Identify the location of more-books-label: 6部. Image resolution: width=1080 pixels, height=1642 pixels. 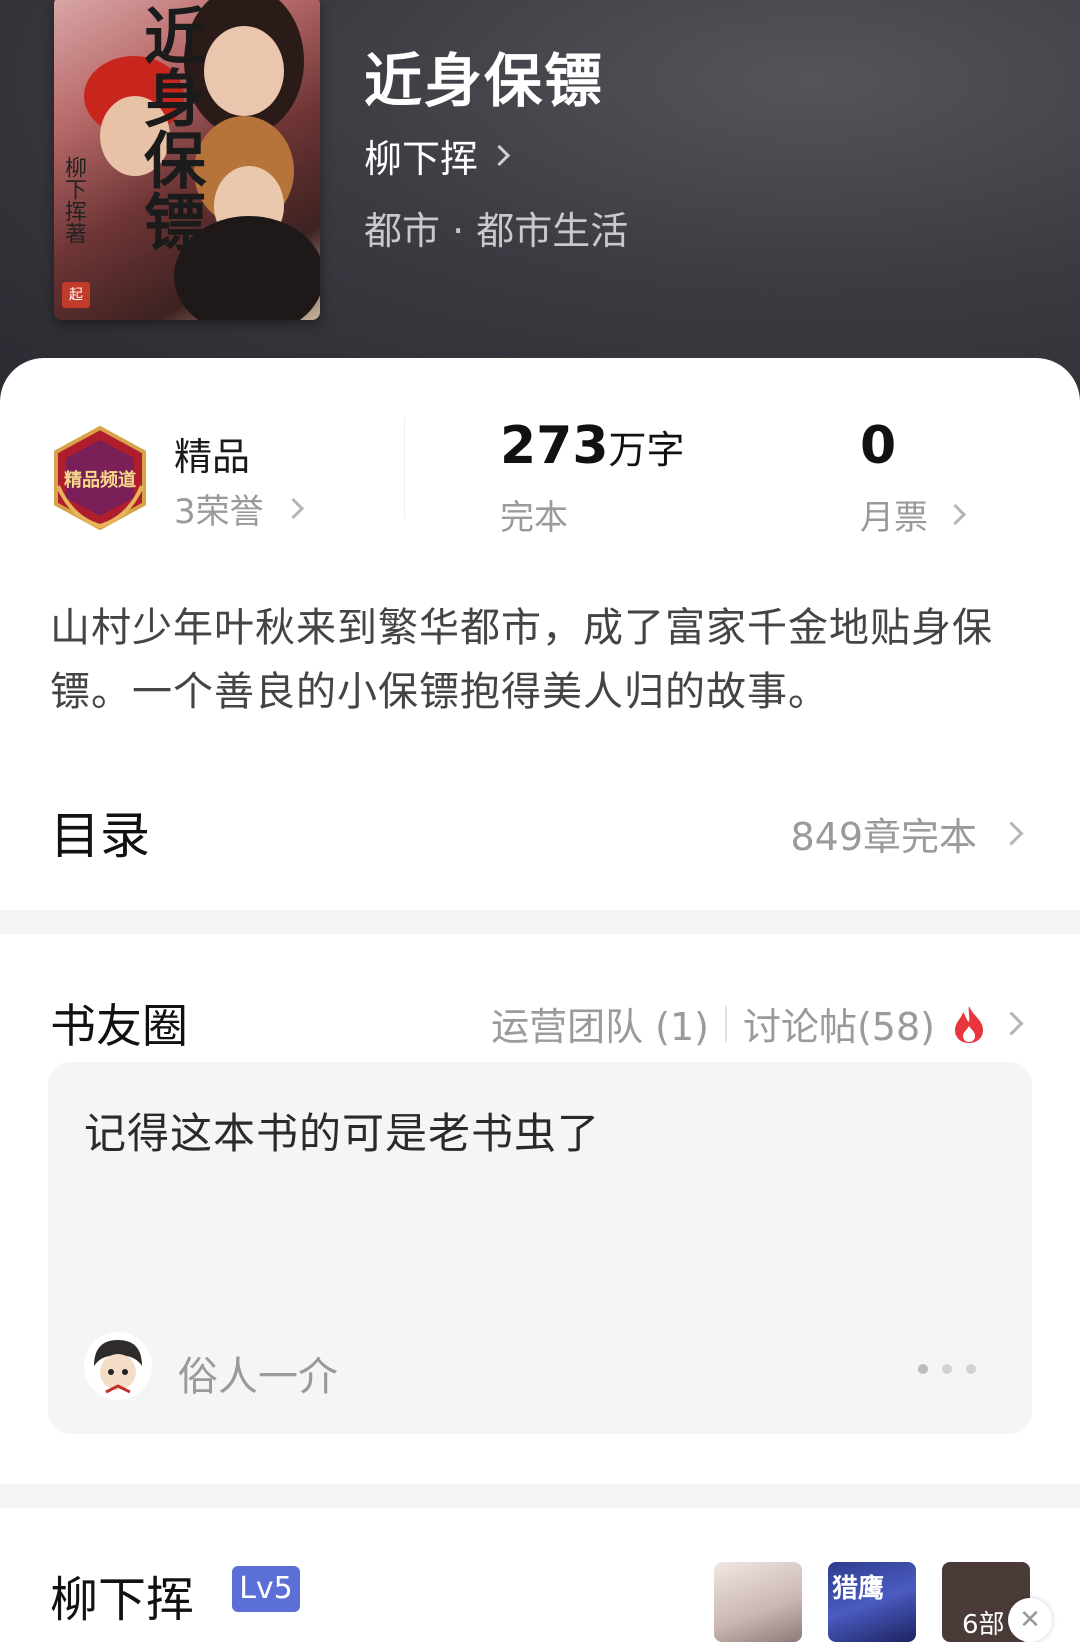
(983, 1625).